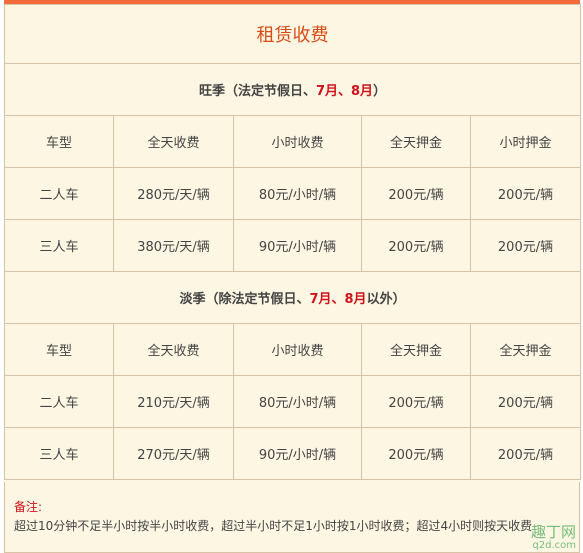 The width and height of the screenshot is (583, 553). What do you see at coordinates (173, 245) in the screenshot?
I see `table-cell: 380元/天/辆` at bounding box center [173, 245].